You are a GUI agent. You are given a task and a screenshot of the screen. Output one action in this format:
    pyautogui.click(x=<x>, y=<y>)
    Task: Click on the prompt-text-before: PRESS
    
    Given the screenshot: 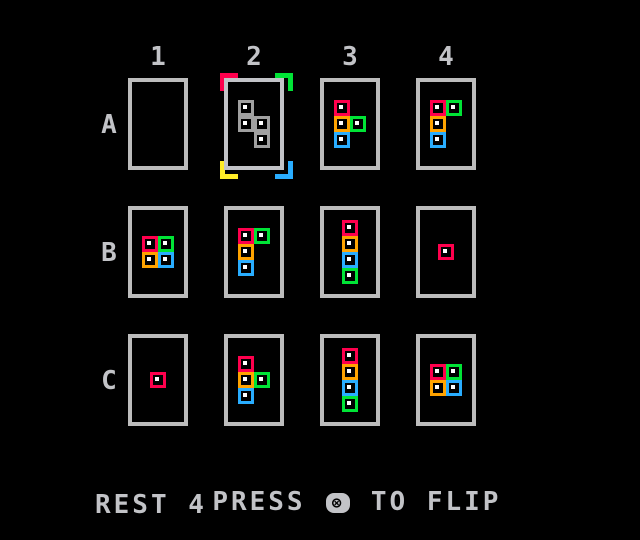 What is the action you would take?
    pyautogui.click(x=268, y=502)
    